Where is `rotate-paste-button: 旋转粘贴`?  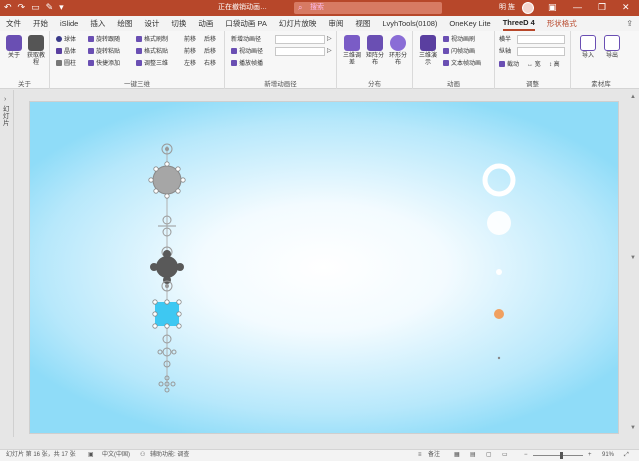 rotate-paste-button: 旋转粘贴 is located at coordinates (104, 52).